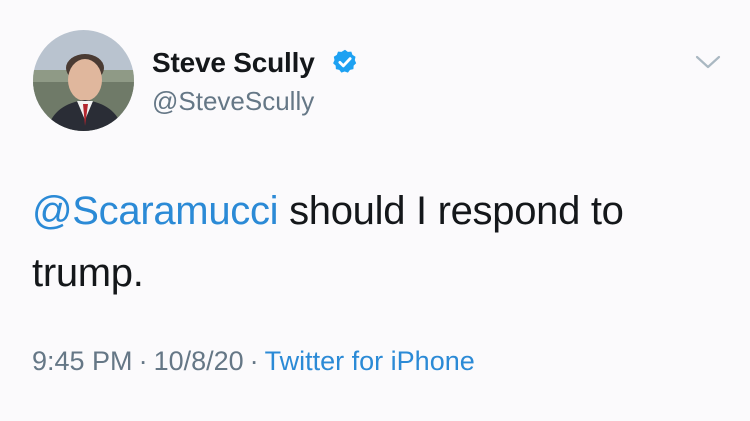  I want to click on tweet-meta: 9:45 PM · 10/8/20 · Twitter for iPhone, so click(253, 361).